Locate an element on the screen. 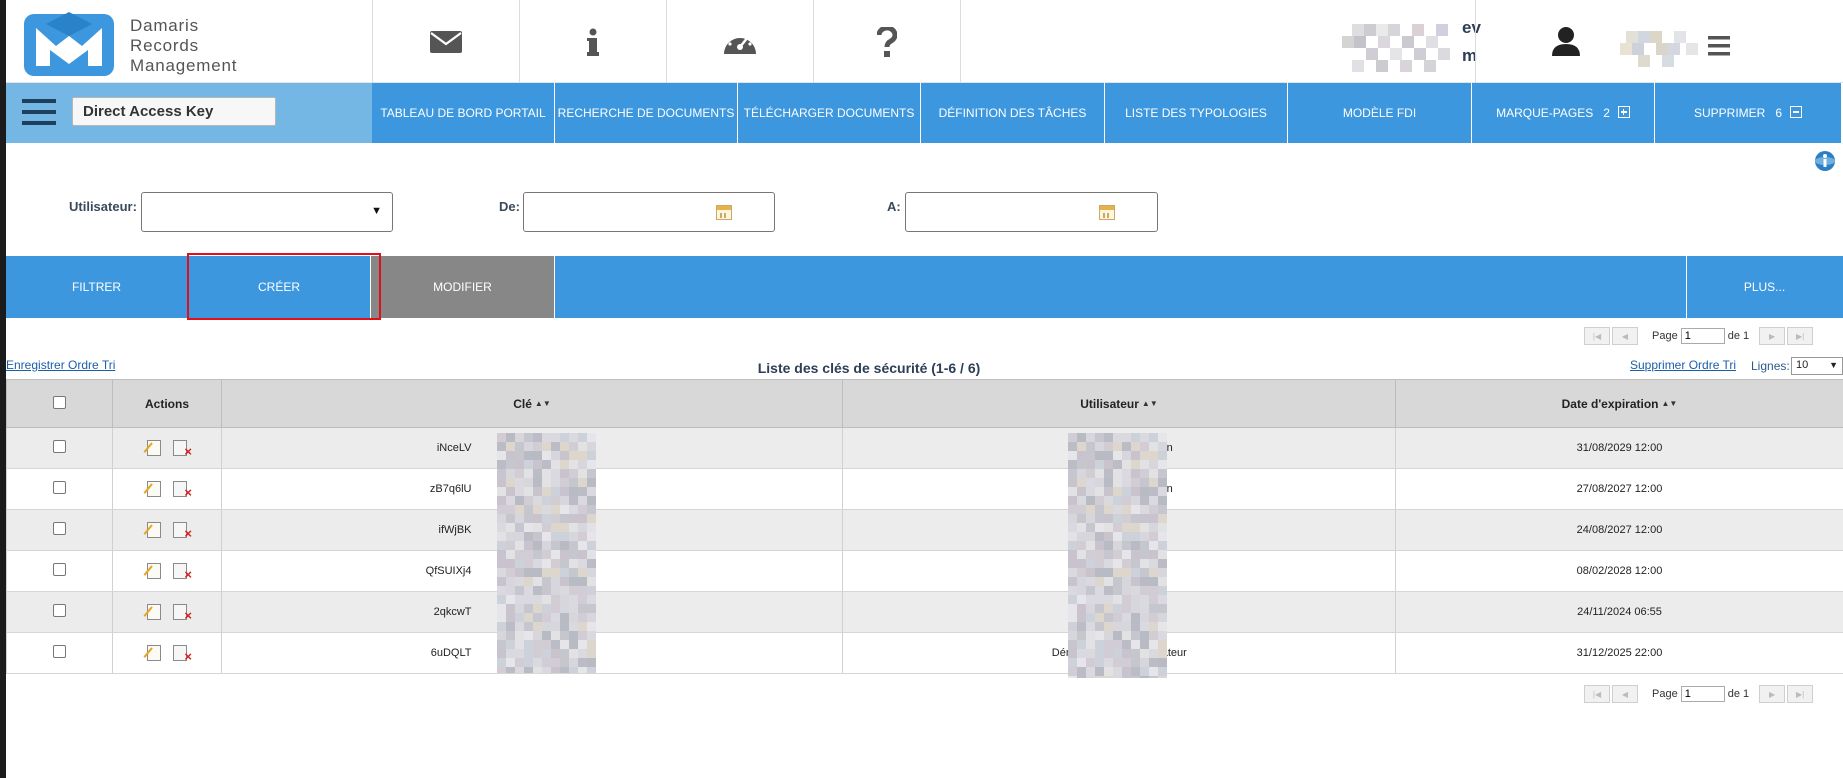  header-icon-bar is located at coordinates (666, 41).